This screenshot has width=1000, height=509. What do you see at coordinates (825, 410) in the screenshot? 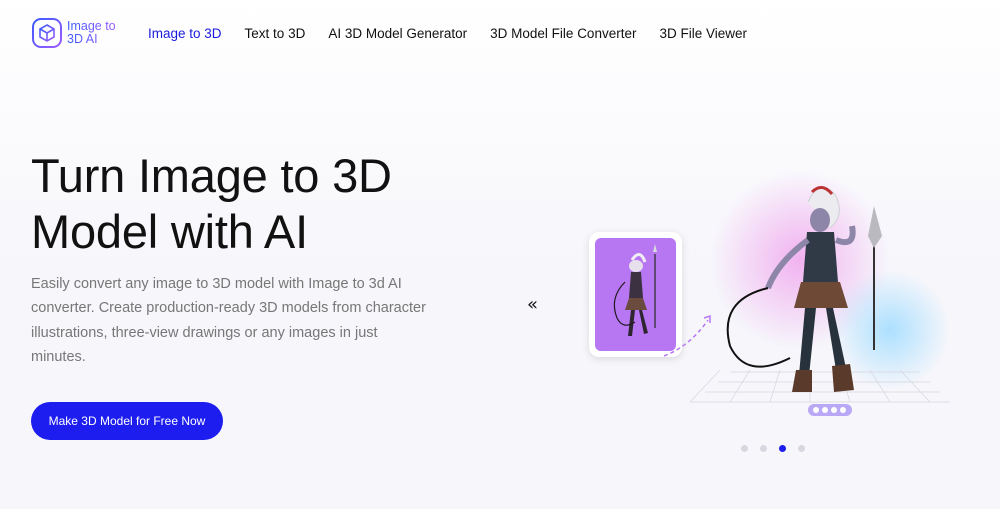
I see `reset-view-icon` at bounding box center [825, 410].